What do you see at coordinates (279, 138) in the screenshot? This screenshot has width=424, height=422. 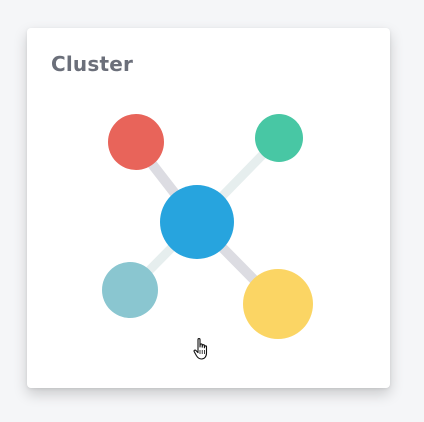 I see `node-top-right` at bounding box center [279, 138].